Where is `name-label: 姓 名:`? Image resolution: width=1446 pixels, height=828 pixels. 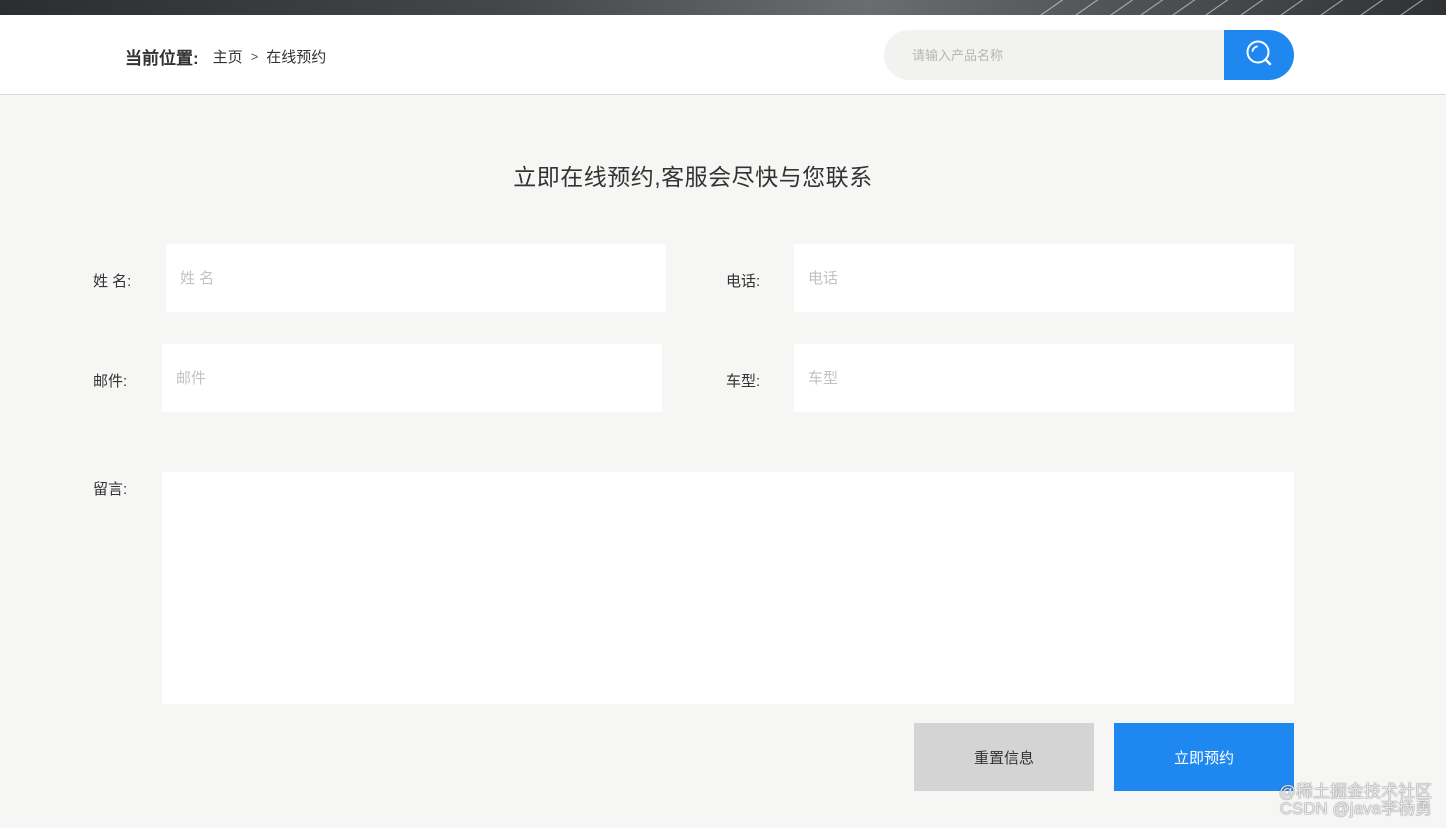
name-label: 姓 名: is located at coordinates (112, 281).